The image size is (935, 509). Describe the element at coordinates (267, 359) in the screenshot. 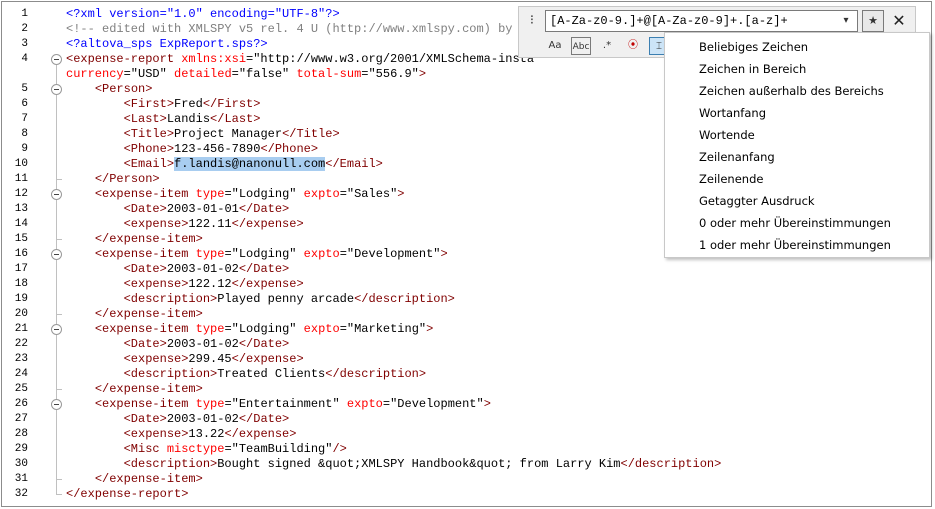

I see `code-token: </expense>` at that location.